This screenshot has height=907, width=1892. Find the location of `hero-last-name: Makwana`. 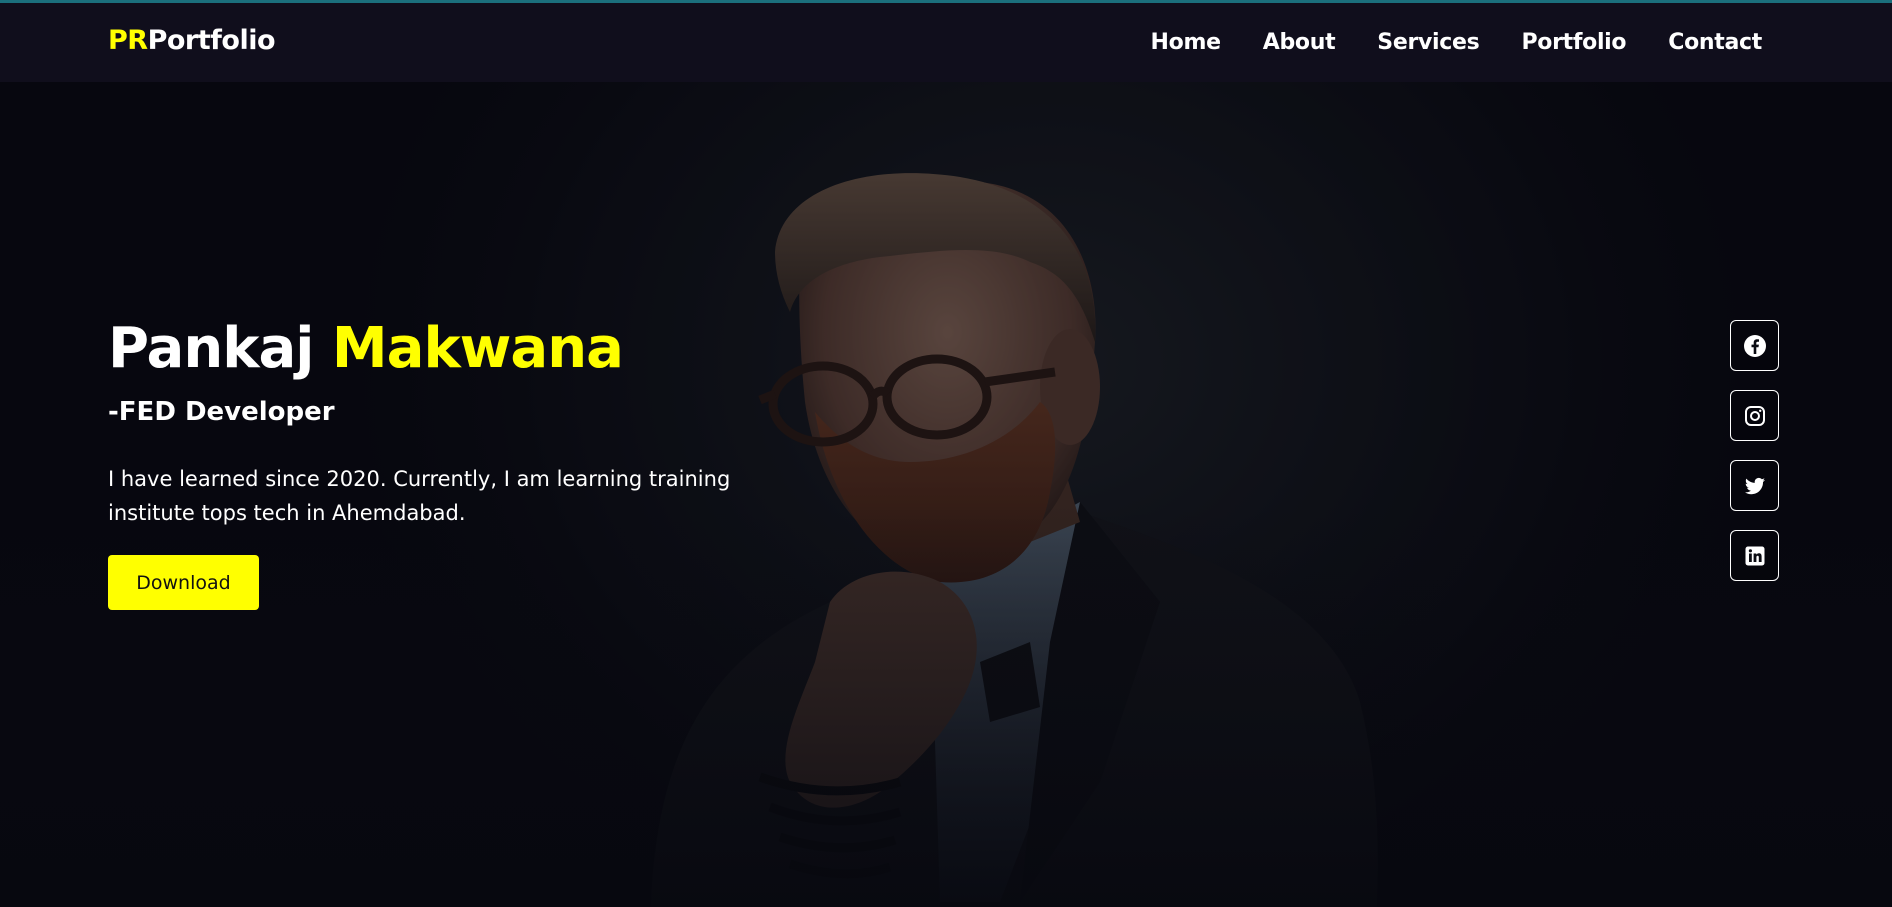

hero-last-name: Makwana is located at coordinates (477, 348).